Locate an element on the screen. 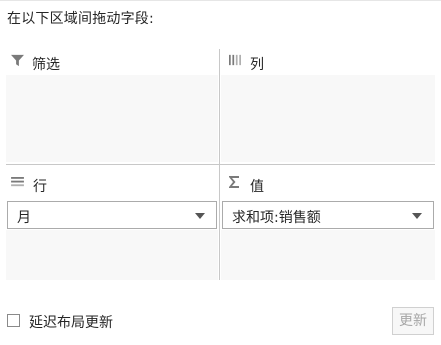  columns-area-label: 列 is located at coordinates (257, 65).